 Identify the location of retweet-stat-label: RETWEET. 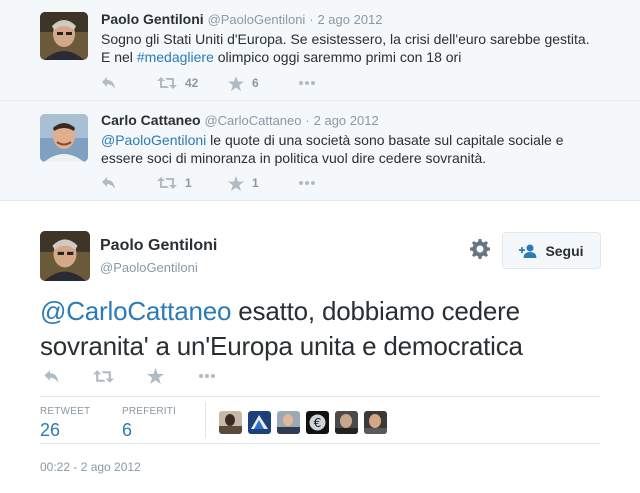
(65, 411).